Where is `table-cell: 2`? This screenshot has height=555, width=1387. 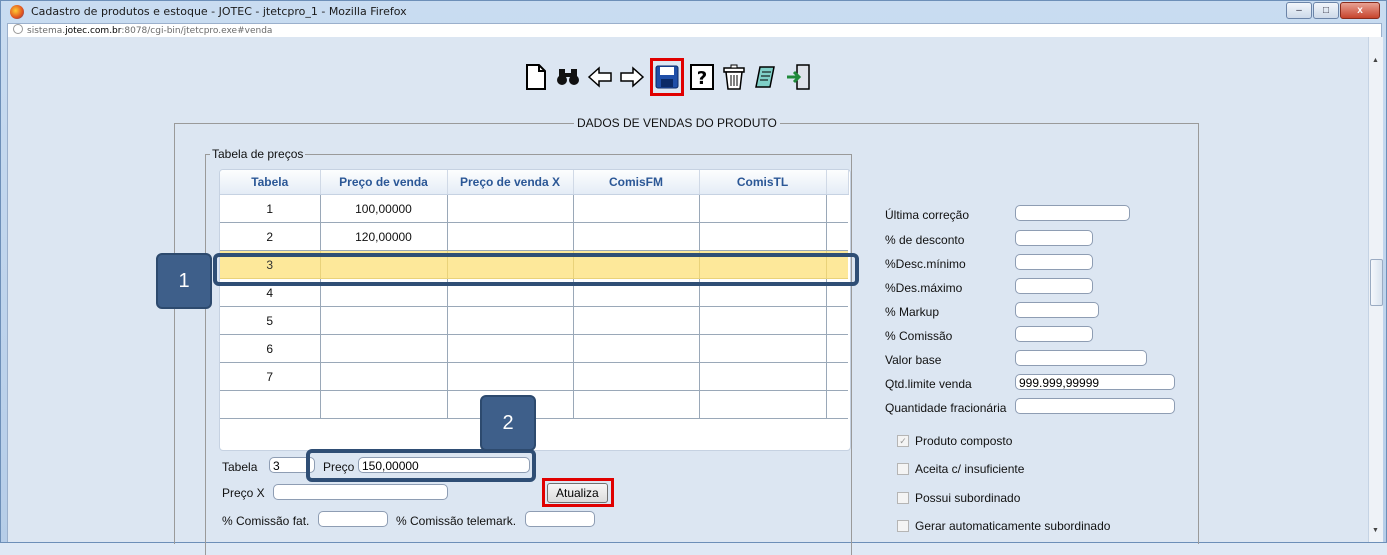
table-cell: 2 is located at coordinates (270, 236).